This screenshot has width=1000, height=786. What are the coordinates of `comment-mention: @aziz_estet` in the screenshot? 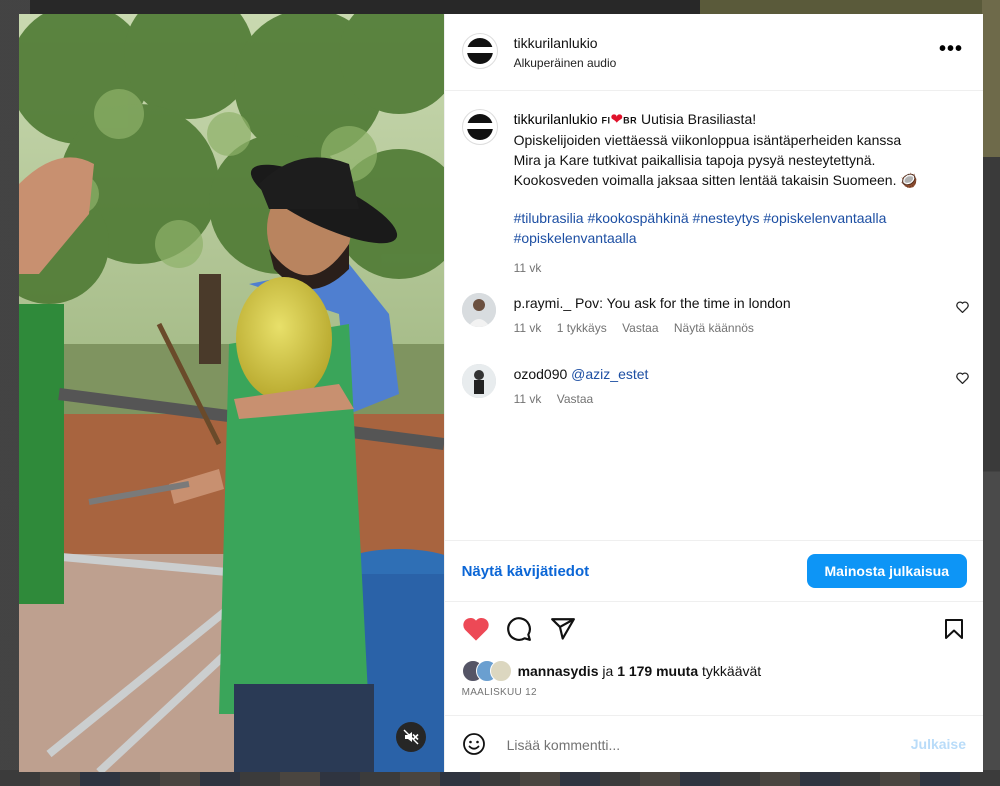 It's located at (609, 374).